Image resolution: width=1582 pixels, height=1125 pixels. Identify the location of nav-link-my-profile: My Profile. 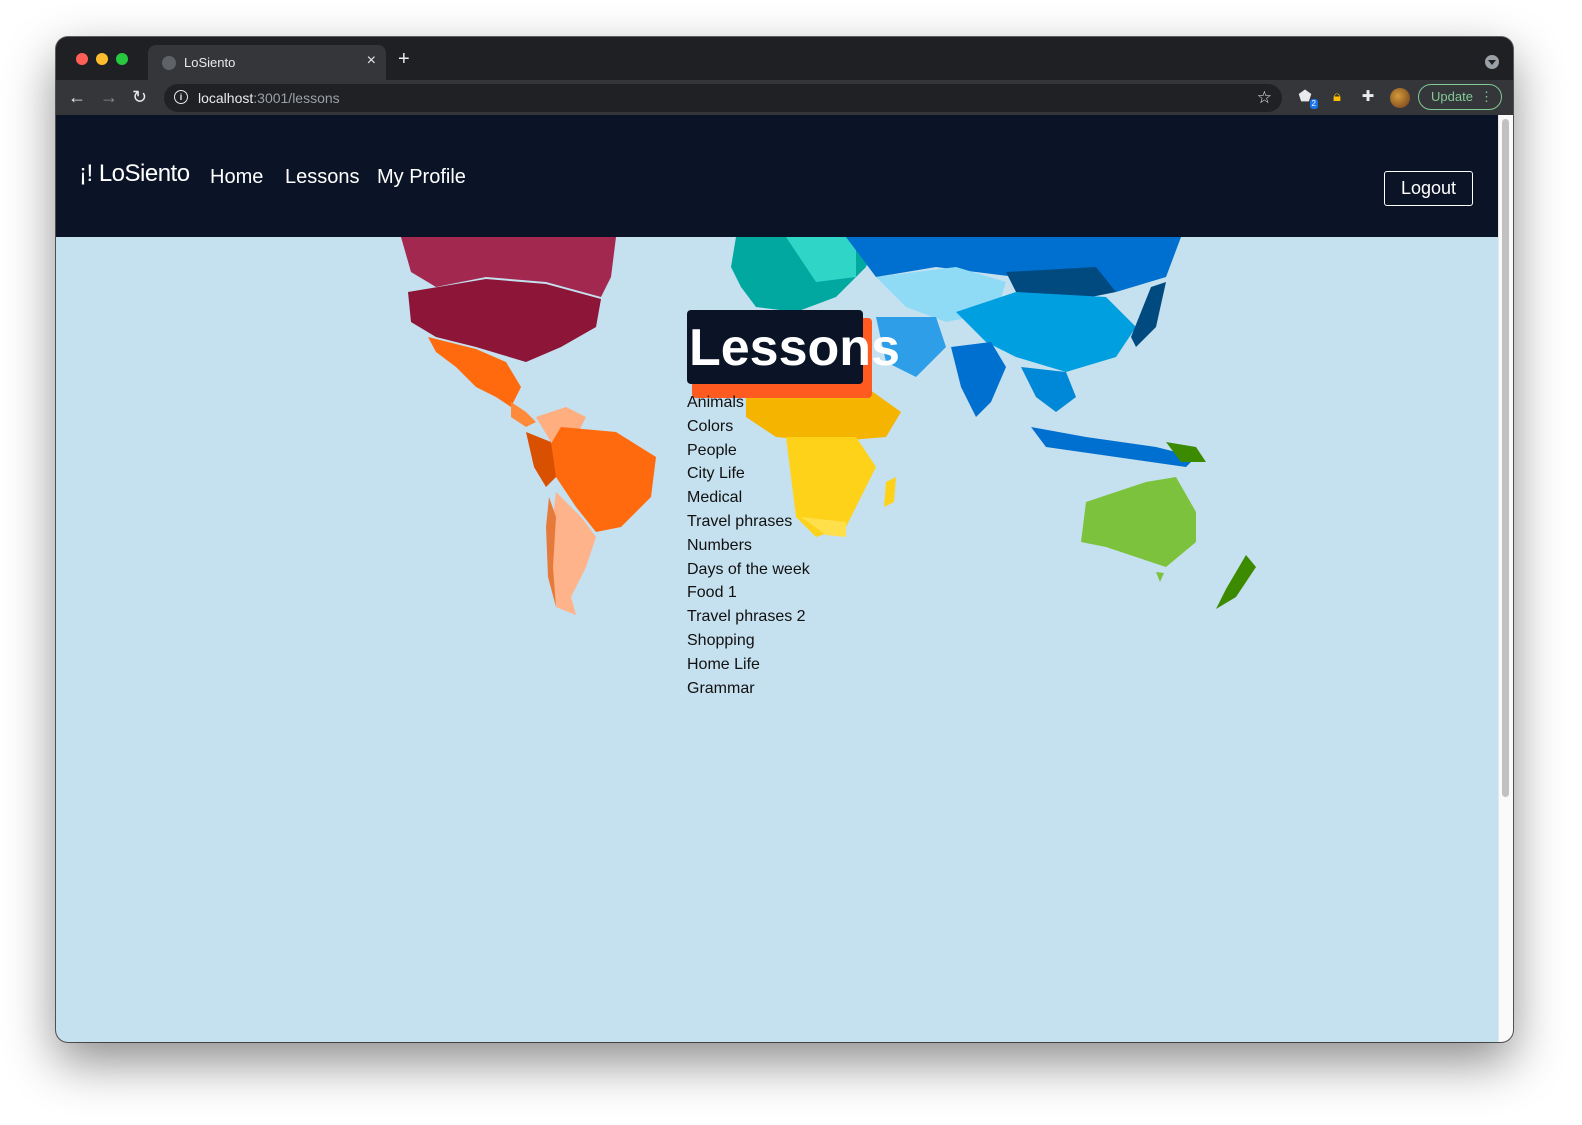
(421, 177).